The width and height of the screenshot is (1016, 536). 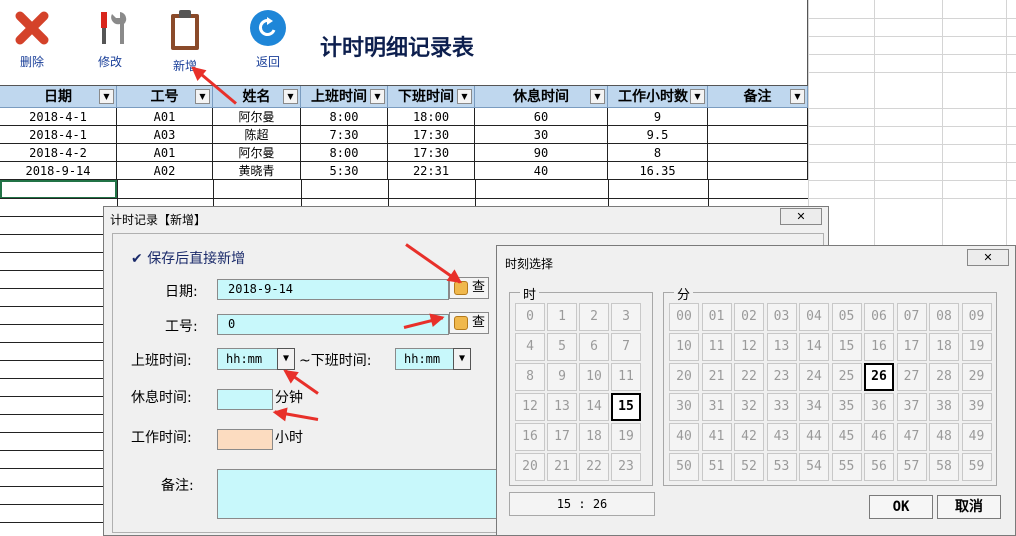 I want to click on minute-cell: 54, so click(x=814, y=467).